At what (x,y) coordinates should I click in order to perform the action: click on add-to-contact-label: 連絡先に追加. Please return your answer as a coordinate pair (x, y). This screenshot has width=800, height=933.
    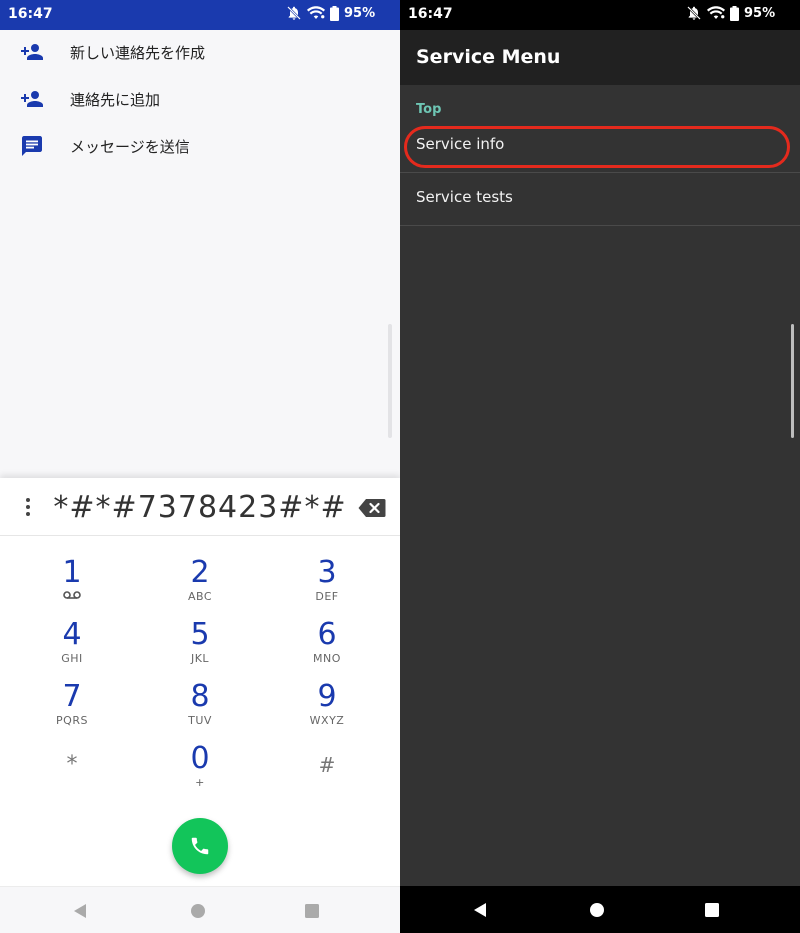
    Looking at the image, I should click on (115, 100).